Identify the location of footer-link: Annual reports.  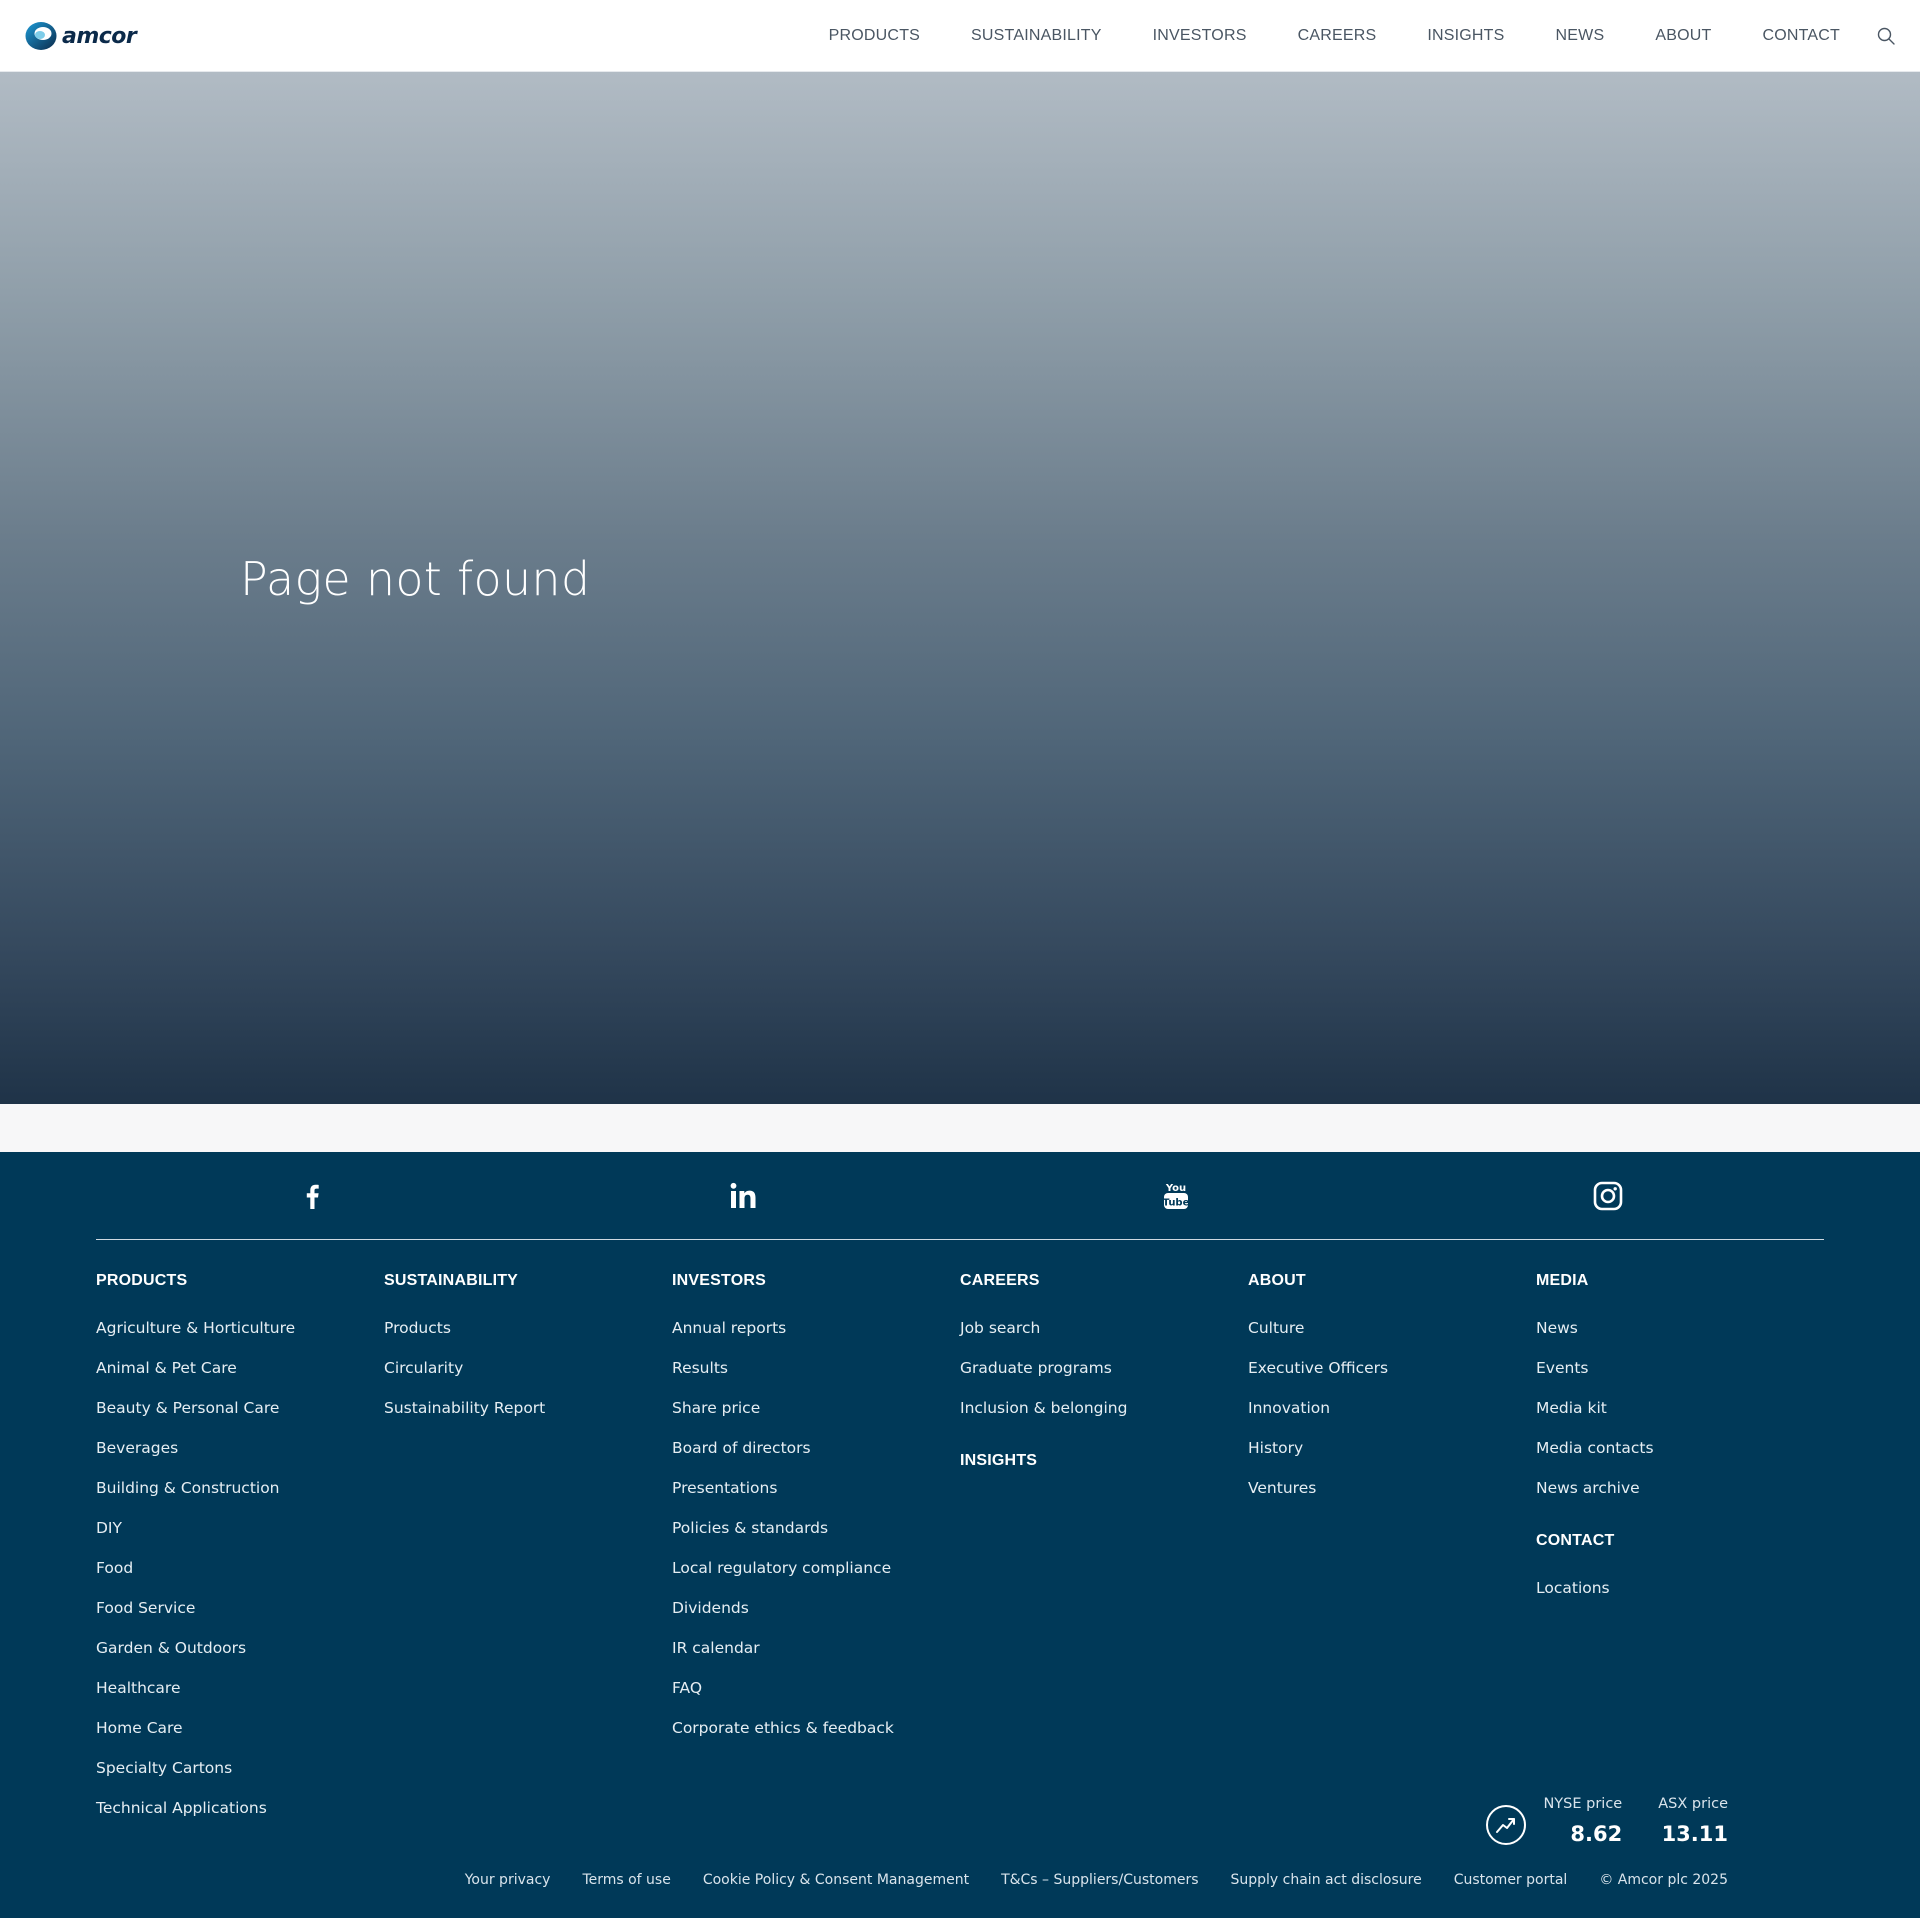
(816, 1328).